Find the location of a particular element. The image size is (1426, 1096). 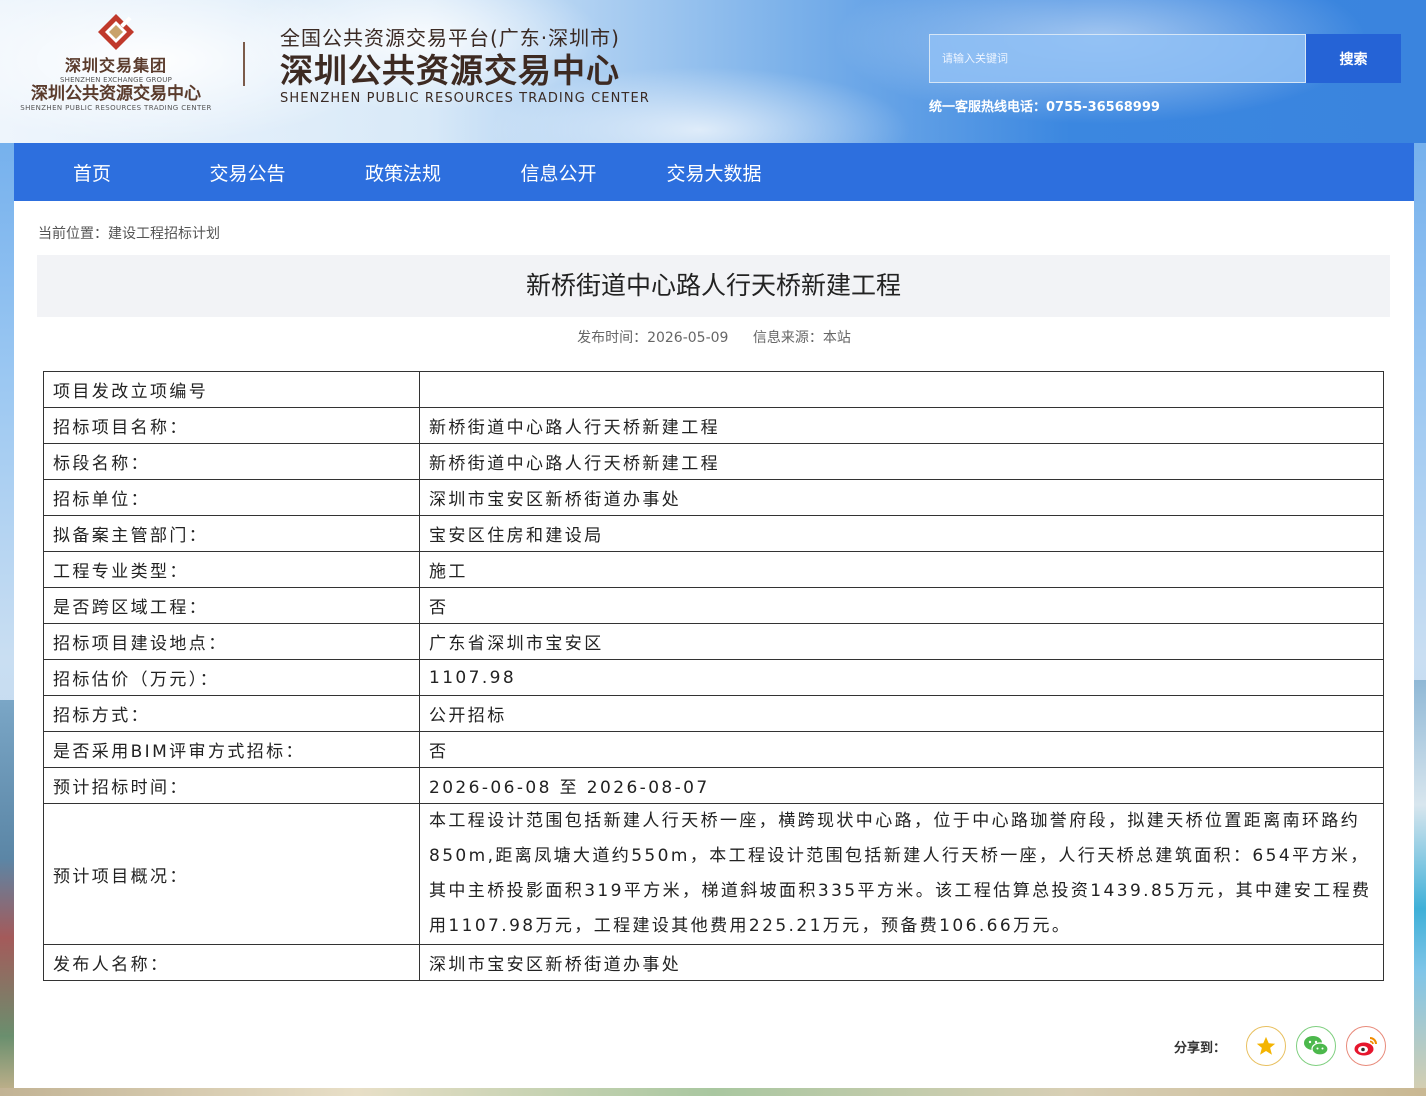

weibo-icon is located at coordinates (1365, 1046).